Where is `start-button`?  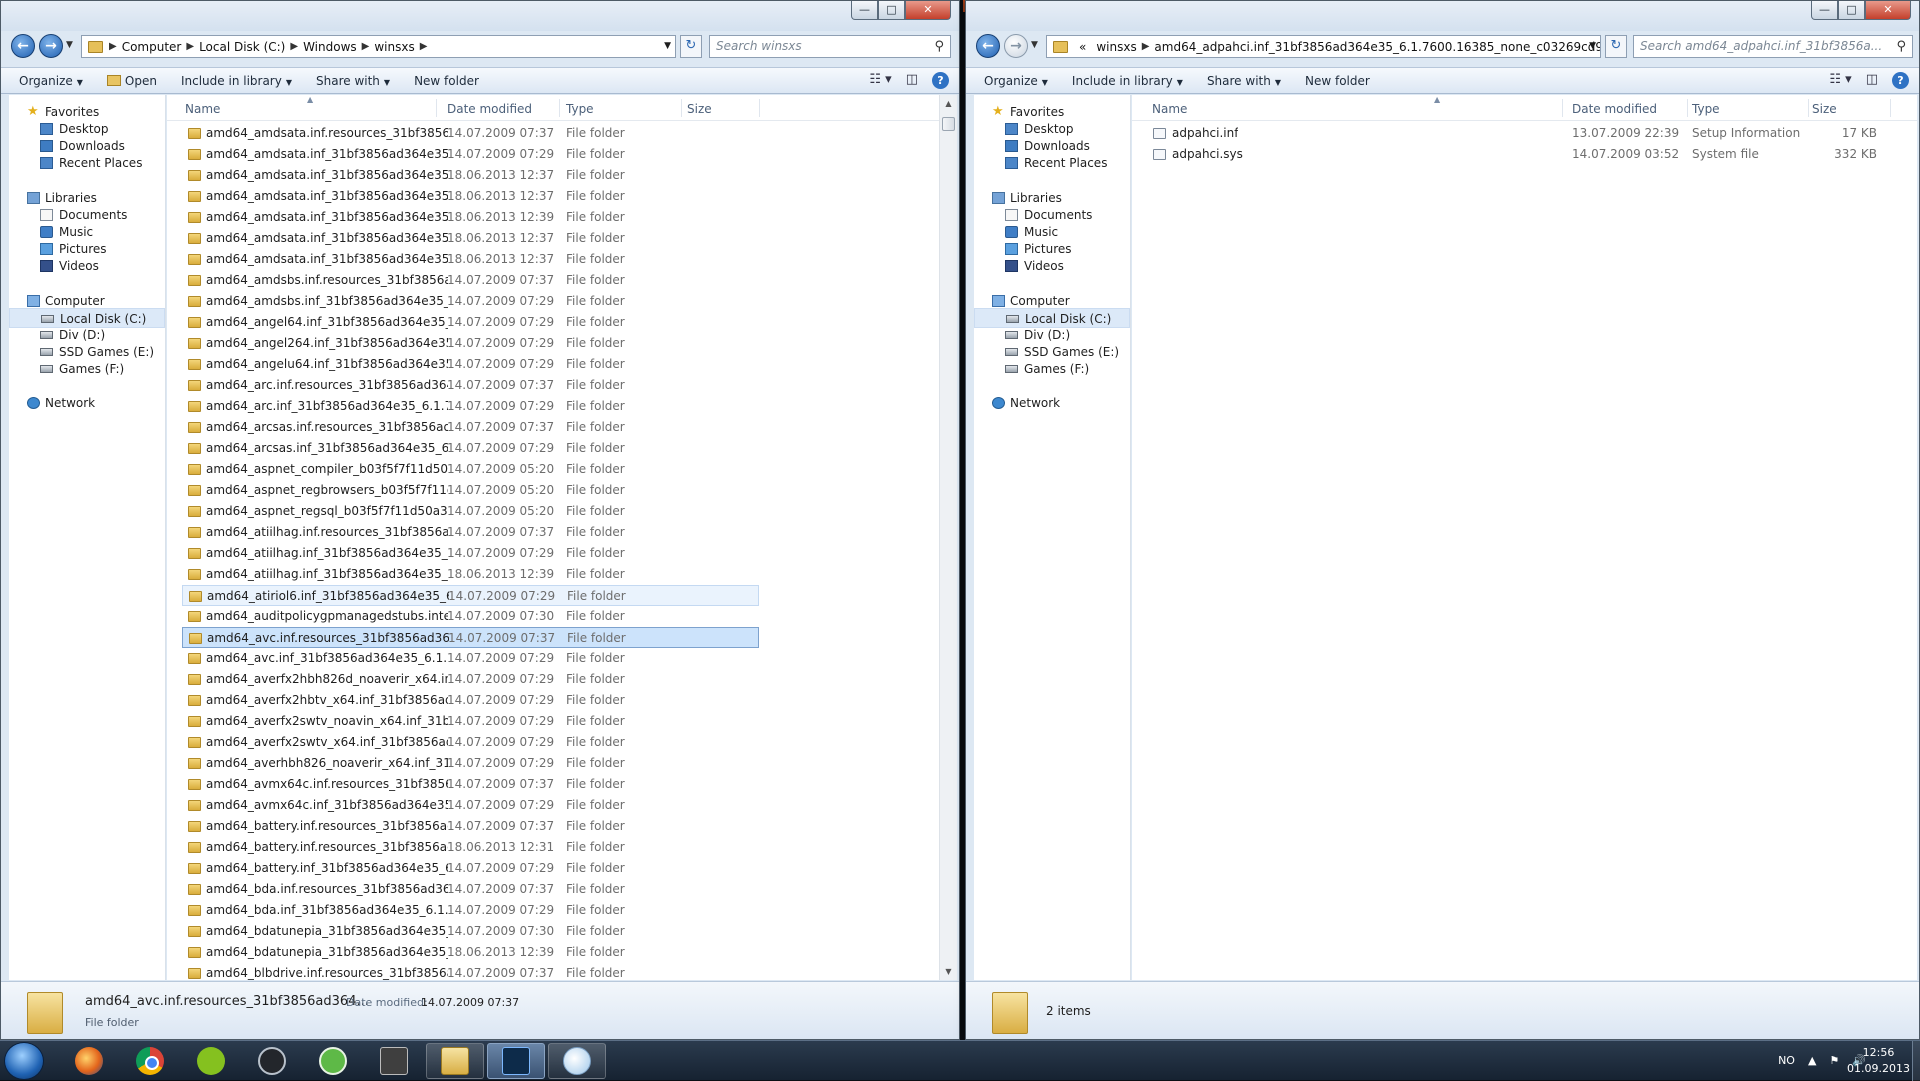 start-button is located at coordinates (24, 1061).